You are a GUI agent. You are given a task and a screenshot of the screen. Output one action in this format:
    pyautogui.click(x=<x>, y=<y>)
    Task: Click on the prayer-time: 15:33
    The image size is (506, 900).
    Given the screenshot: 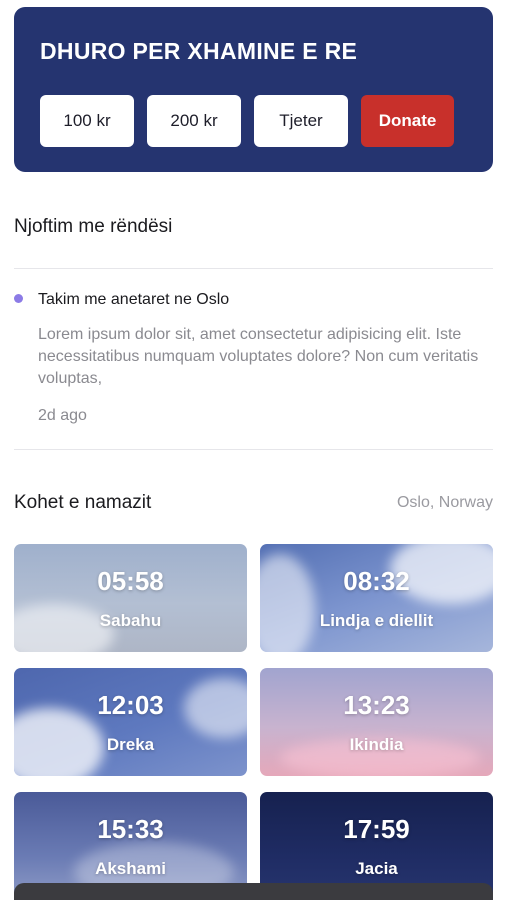 What is the action you would take?
    pyautogui.click(x=130, y=829)
    